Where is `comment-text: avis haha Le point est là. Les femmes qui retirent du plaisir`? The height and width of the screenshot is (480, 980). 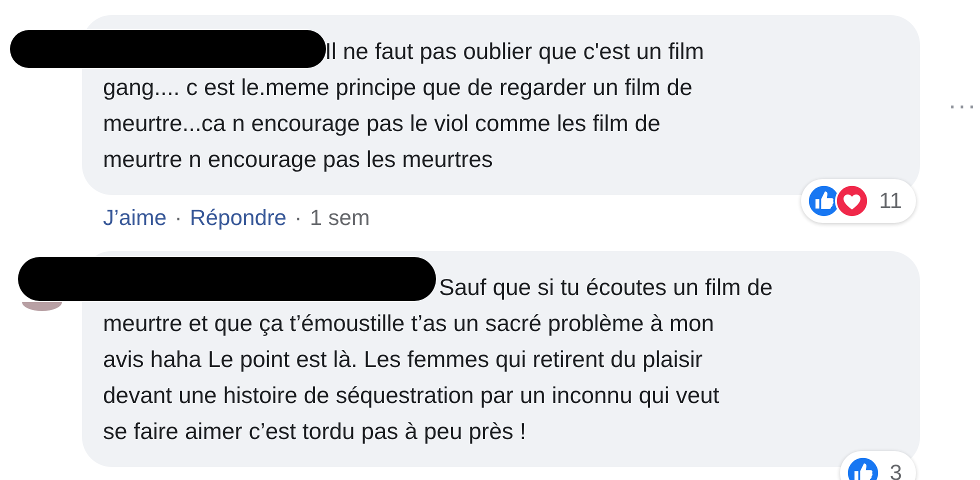
comment-text: avis haha Le point est là. Les femmes qui retirent du plaisir is located at coordinates (403, 359).